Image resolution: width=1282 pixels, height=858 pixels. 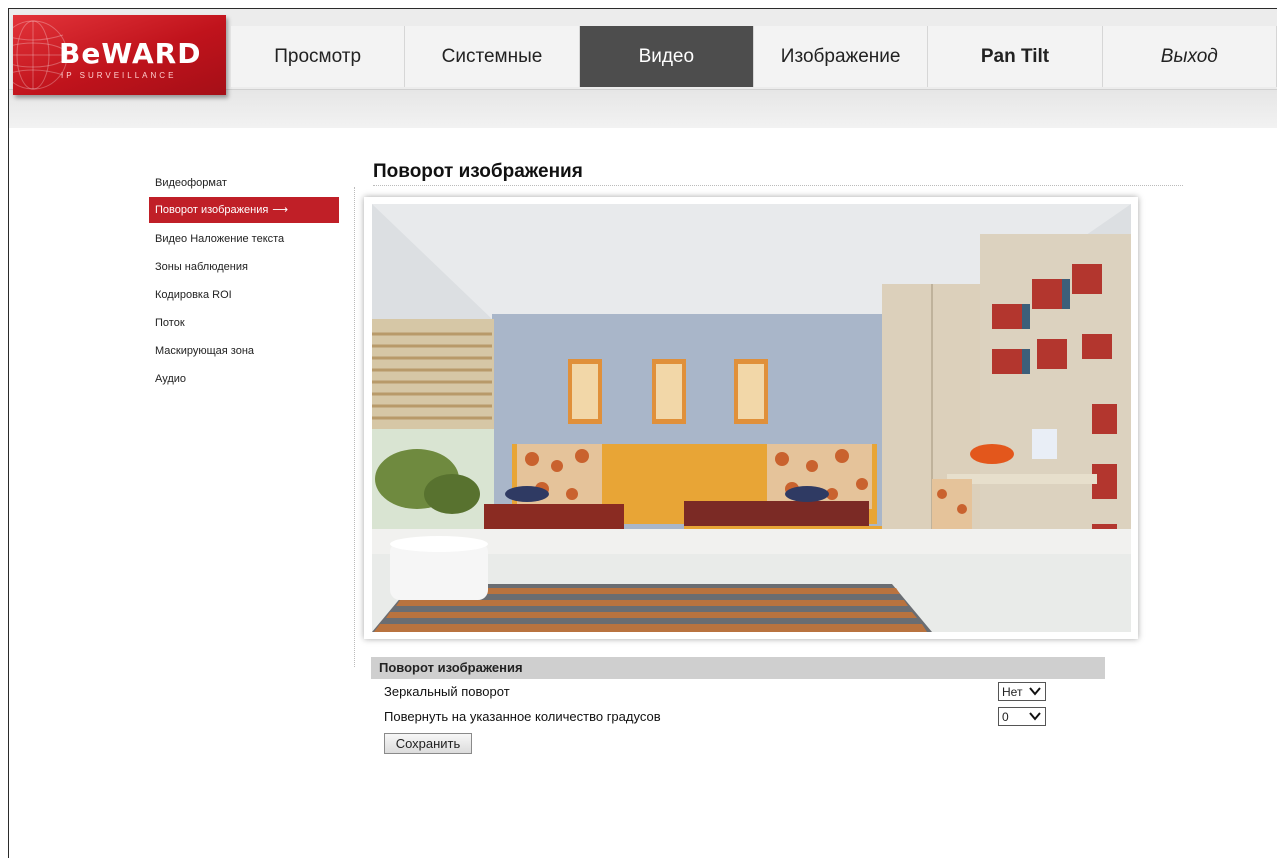 I want to click on mirror-select: Нет, so click(x=1022, y=691).